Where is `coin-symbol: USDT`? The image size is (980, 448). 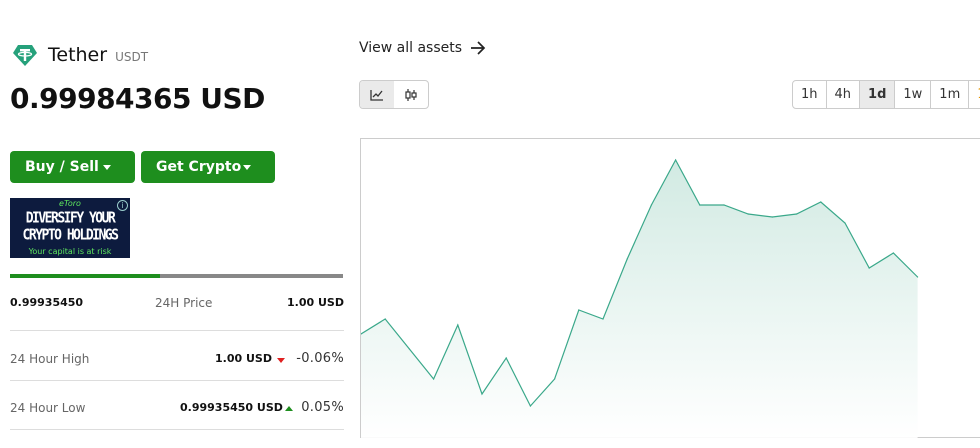 coin-symbol: USDT is located at coordinates (132, 57).